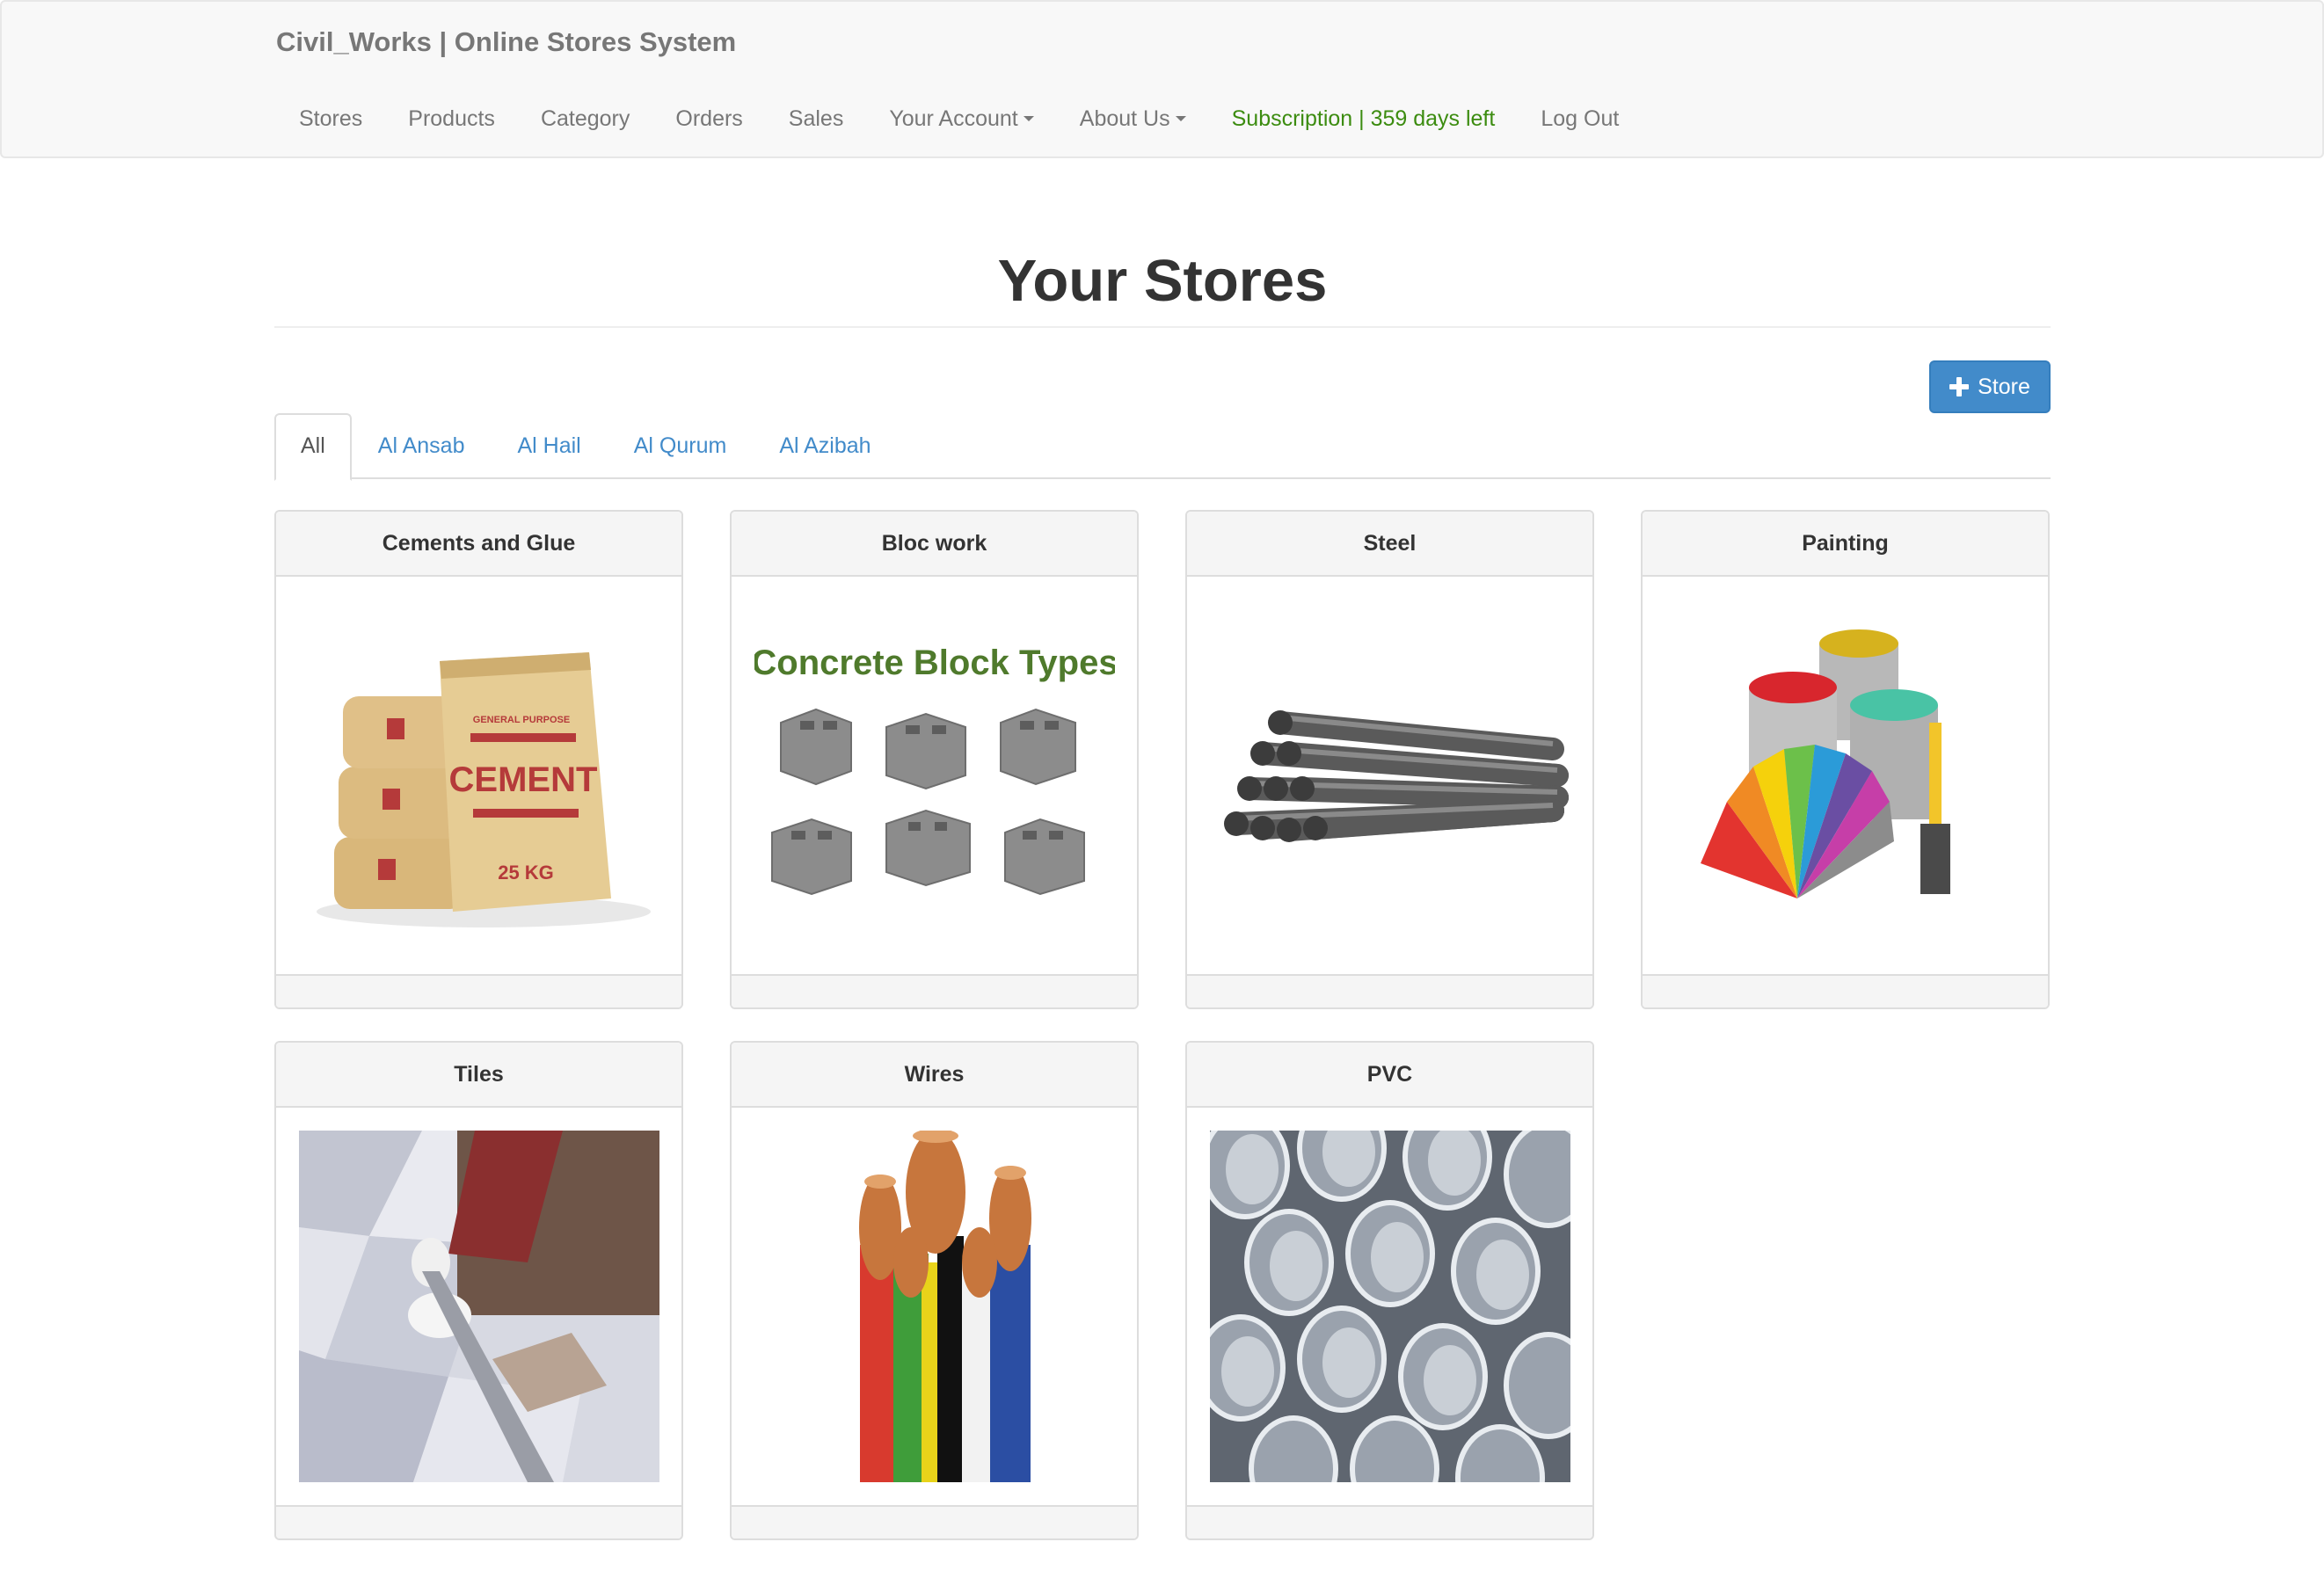 The height and width of the screenshot is (1571, 2324). I want to click on nav-link-label: Products, so click(452, 118).